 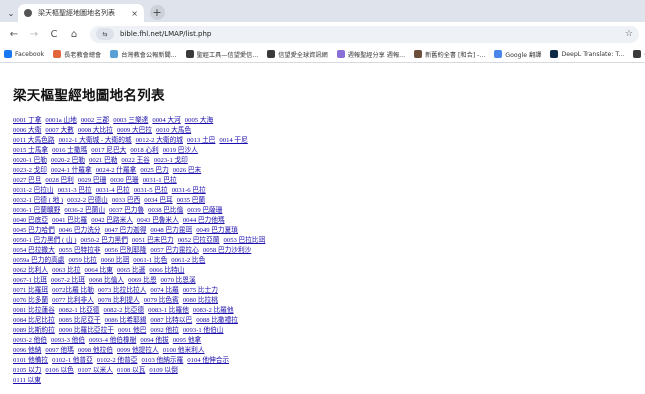 I want to click on place-link: 0059 比拉, so click(x=82, y=260).